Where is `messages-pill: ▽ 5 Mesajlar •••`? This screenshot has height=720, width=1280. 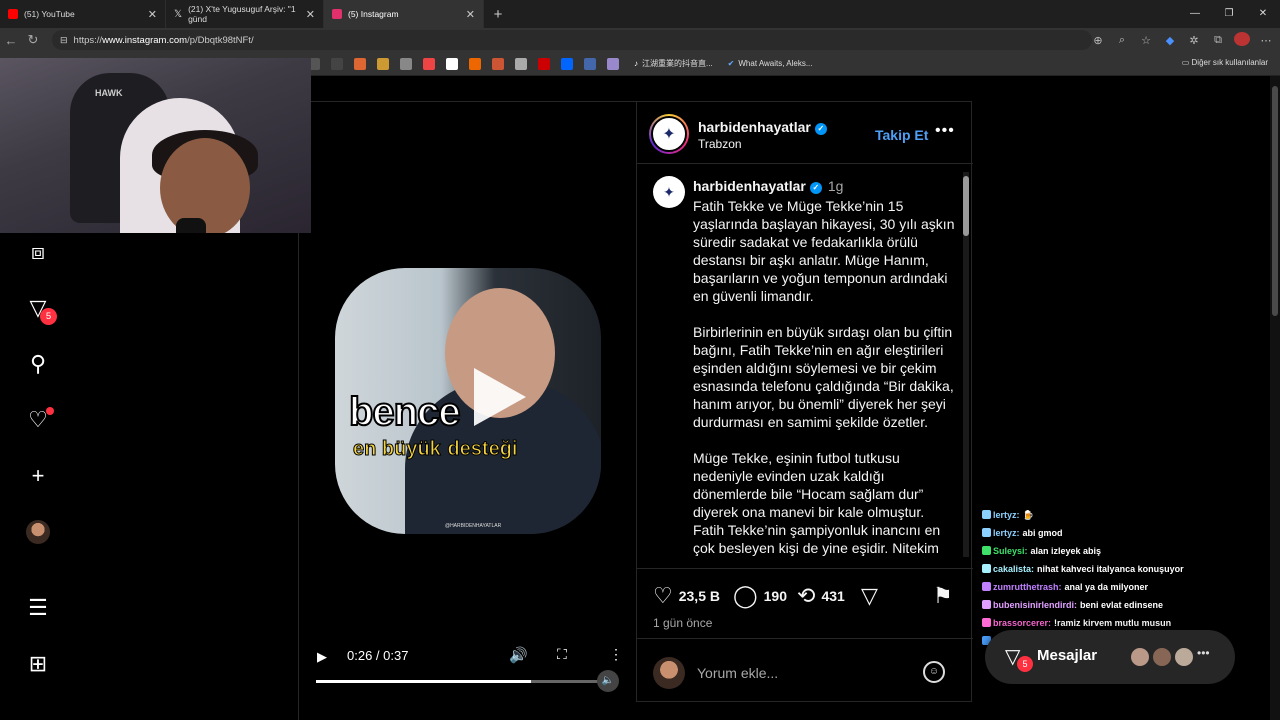 messages-pill: ▽ 5 Mesajlar ••• is located at coordinates (1110, 657).